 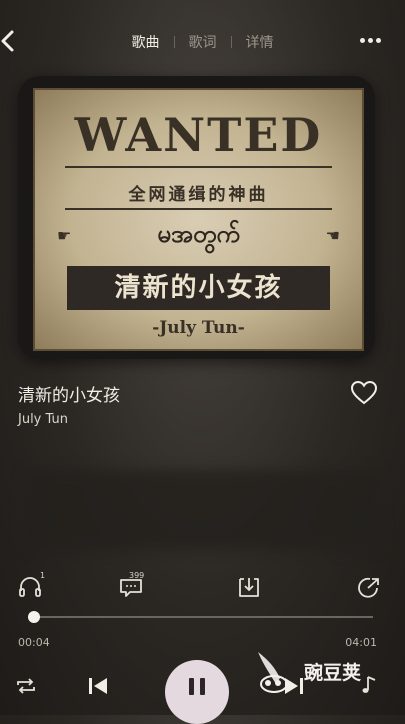 What do you see at coordinates (34, 642) in the screenshot?
I see `elapsed-time: 00:04` at bounding box center [34, 642].